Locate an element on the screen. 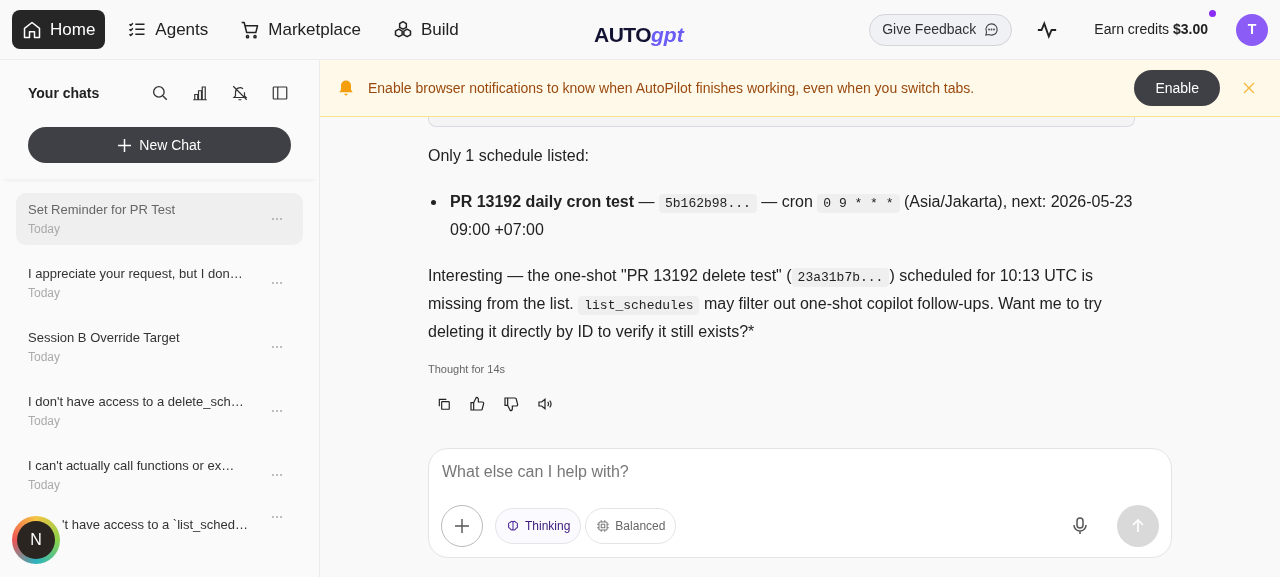 The width and height of the screenshot is (1280, 577). speaker-icon is located at coordinates (545, 403).